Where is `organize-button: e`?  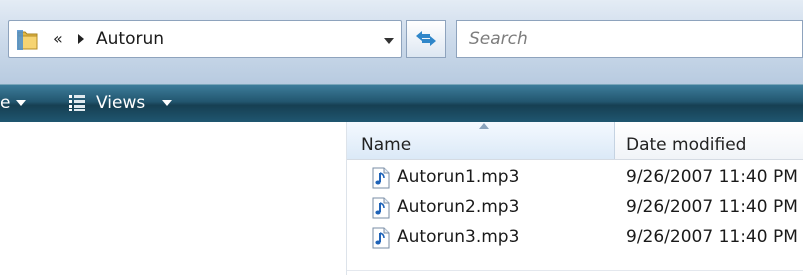
organize-button: e is located at coordinates (5, 103).